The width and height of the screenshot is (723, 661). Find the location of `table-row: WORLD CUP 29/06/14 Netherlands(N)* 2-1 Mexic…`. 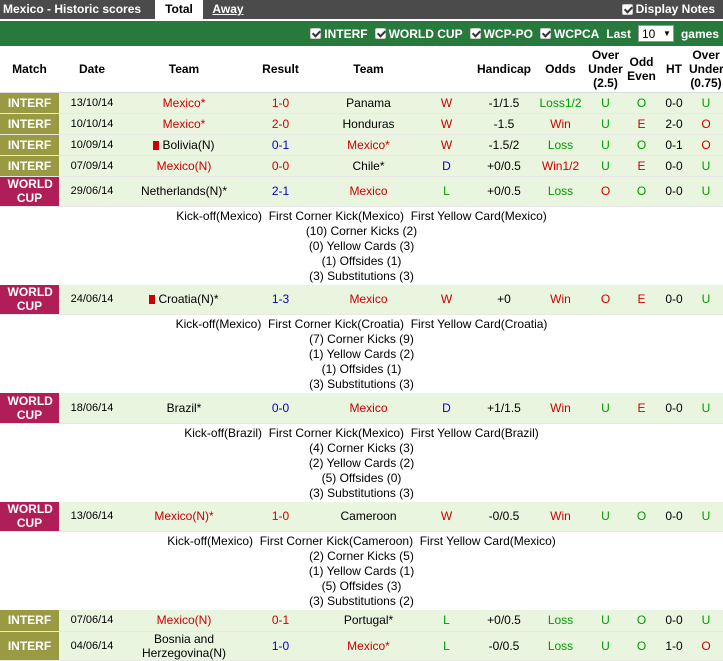

table-row: WORLD CUP 29/06/14 Netherlands(N)* 2-1 Mexic… is located at coordinates (361, 191).